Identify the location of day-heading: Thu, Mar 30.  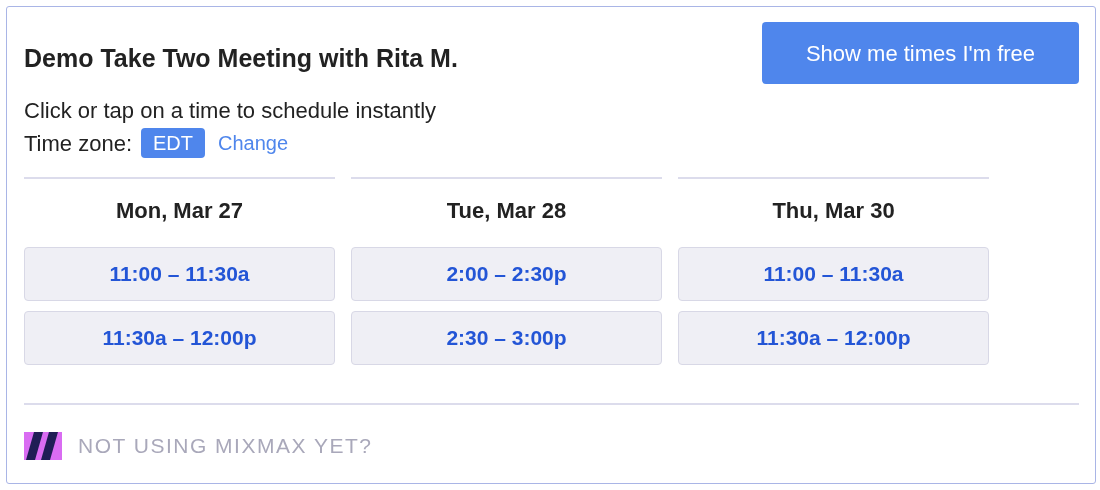
(833, 211).